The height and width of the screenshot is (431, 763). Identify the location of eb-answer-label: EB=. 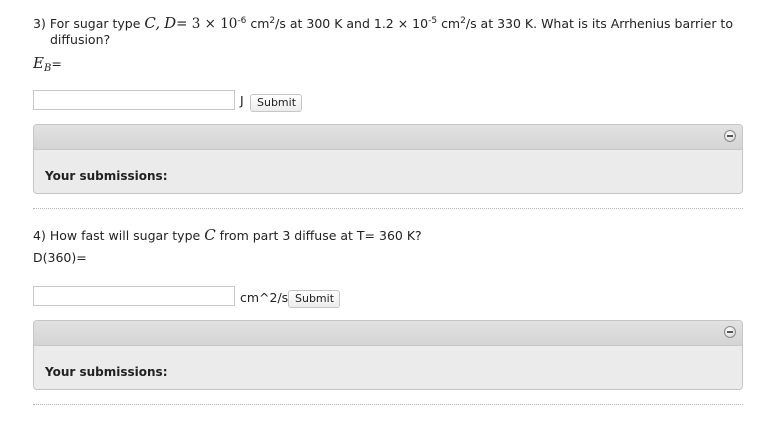
(47, 64).